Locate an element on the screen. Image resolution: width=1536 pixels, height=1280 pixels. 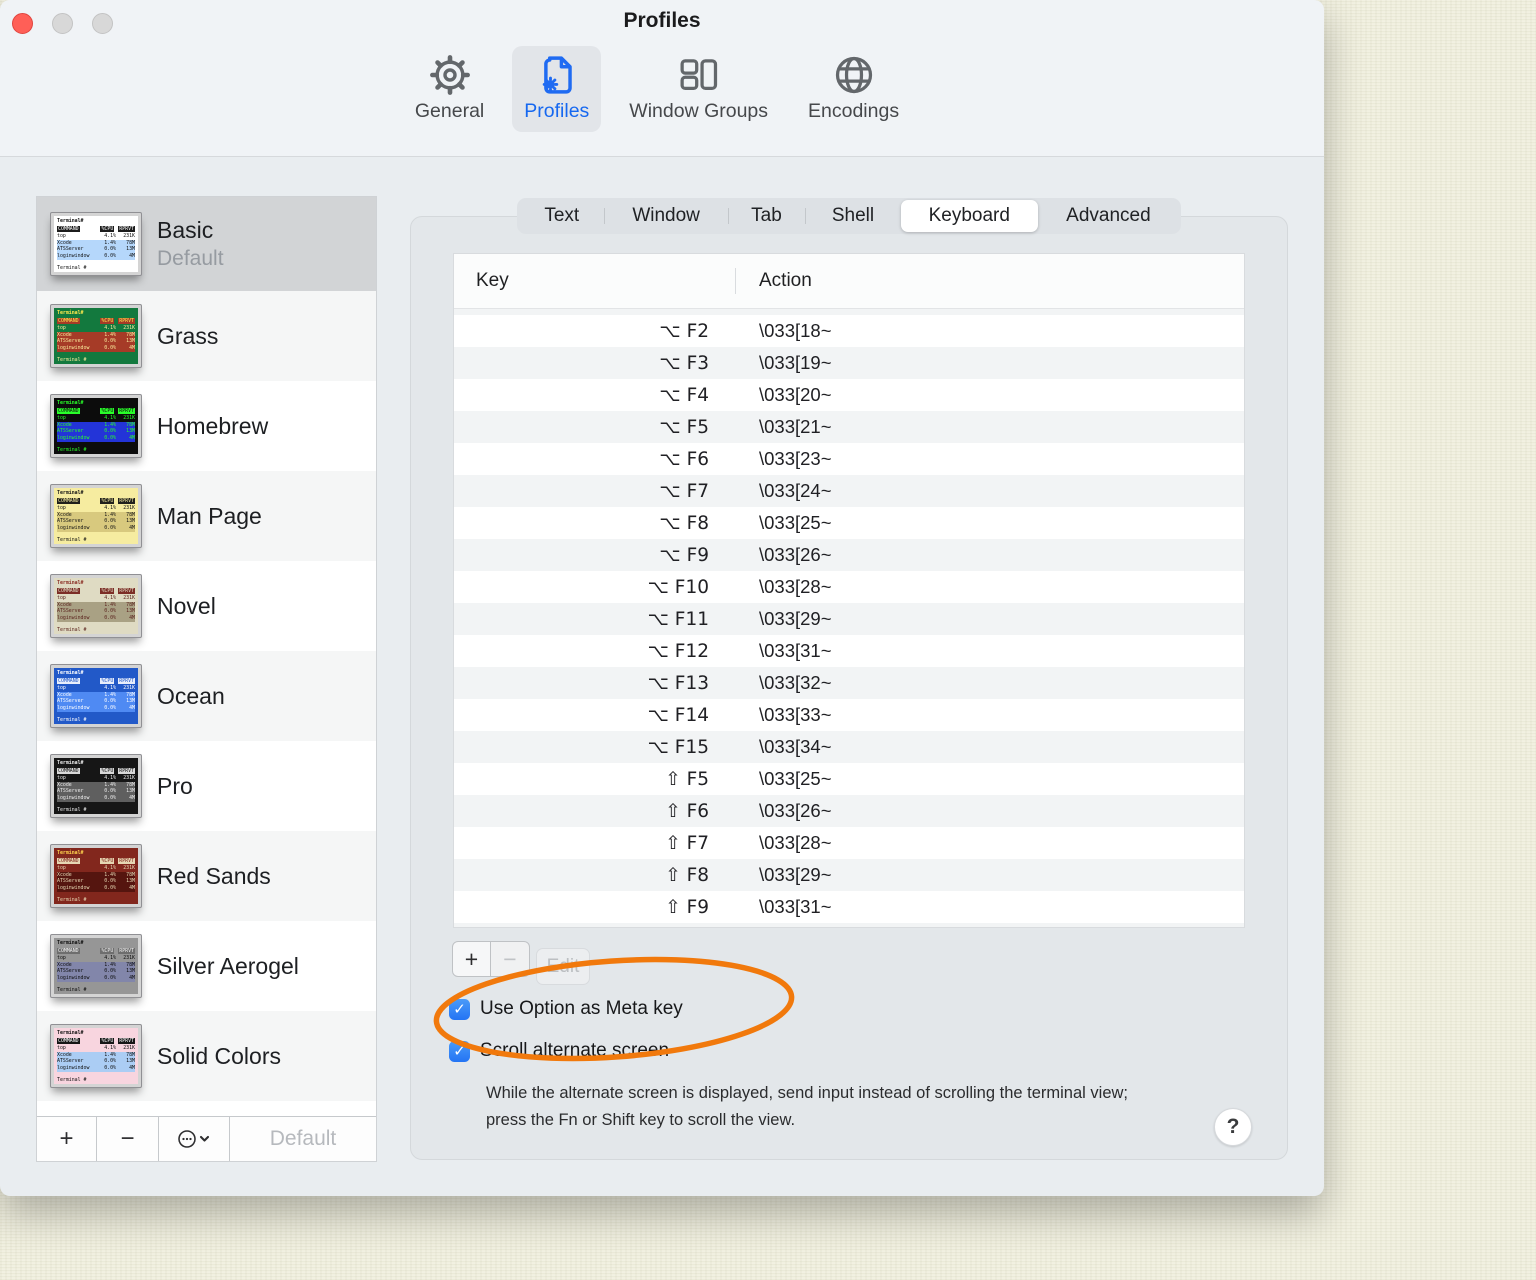
toolbar-item-profiles: Profiles is located at coordinates (557, 89).